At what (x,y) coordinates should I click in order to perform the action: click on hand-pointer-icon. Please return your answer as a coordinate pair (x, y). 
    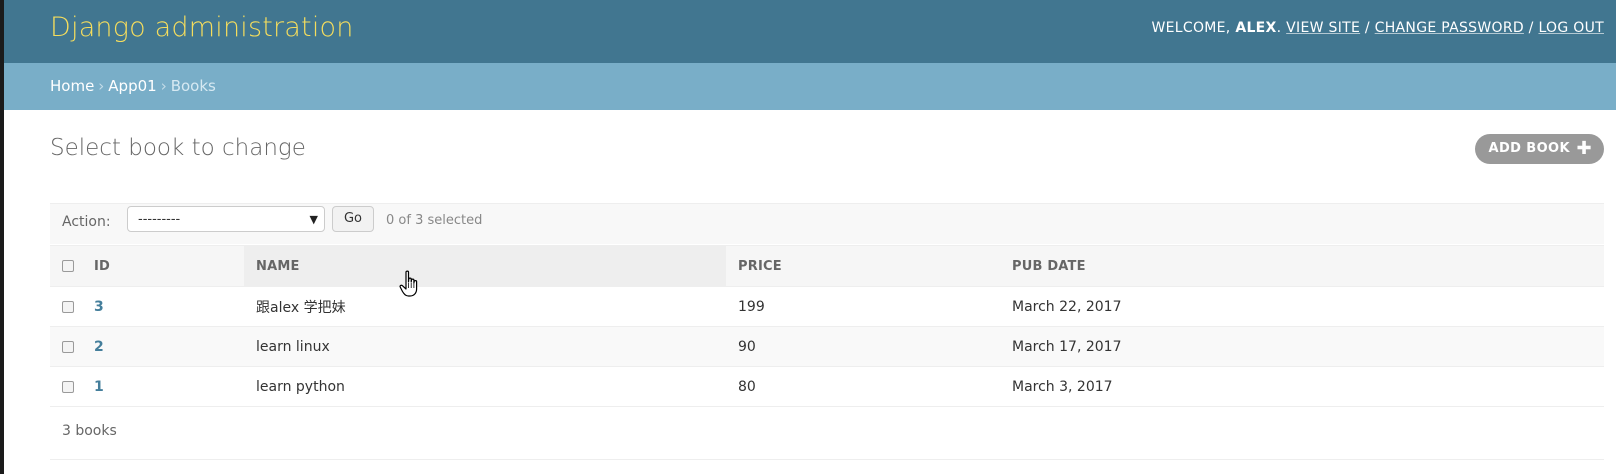
    Looking at the image, I should click on (408, 283).